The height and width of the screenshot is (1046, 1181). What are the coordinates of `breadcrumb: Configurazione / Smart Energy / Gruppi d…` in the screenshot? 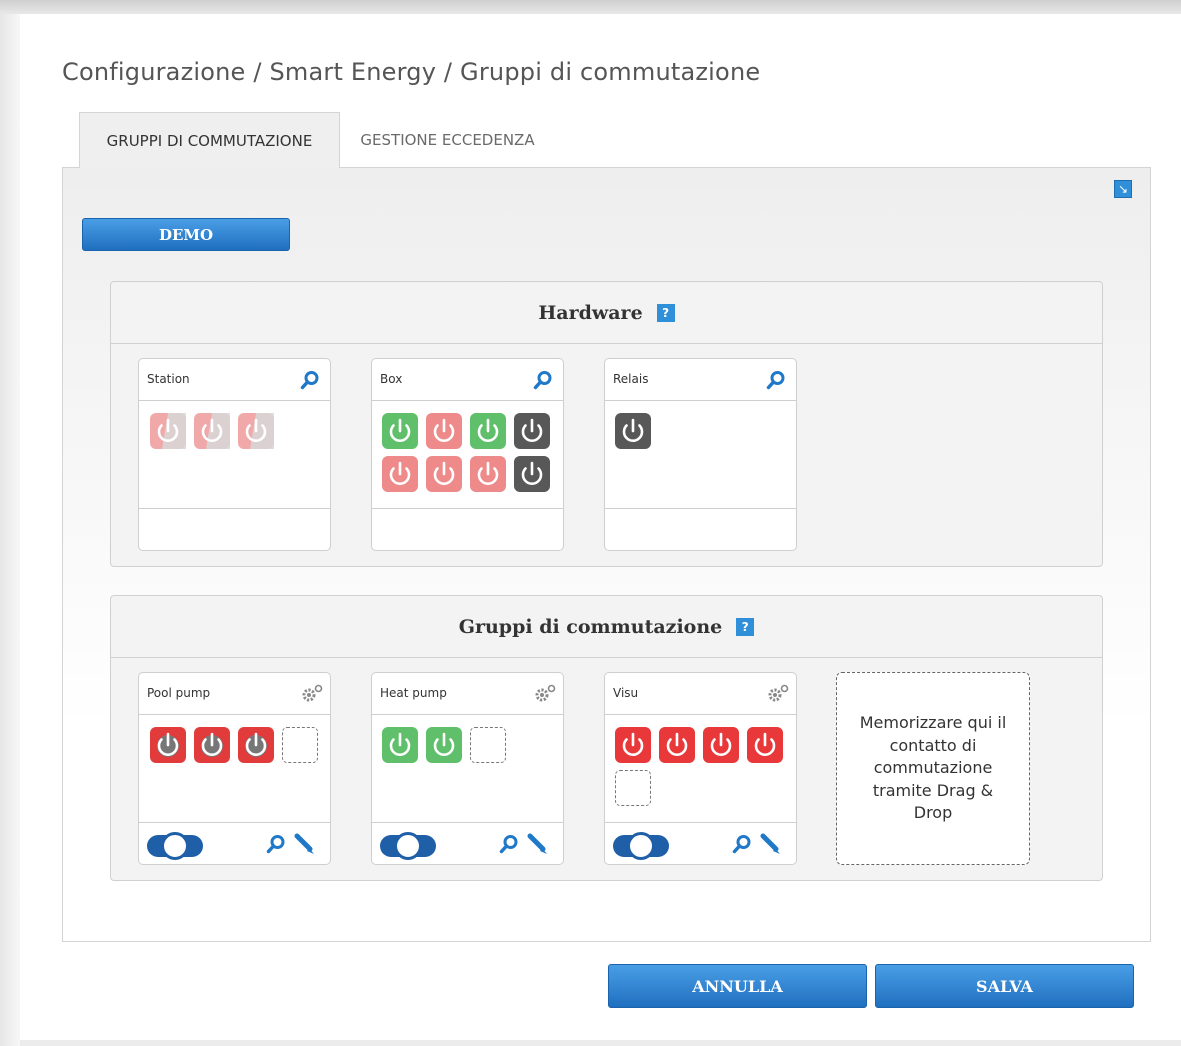 It's located at (411, 72).